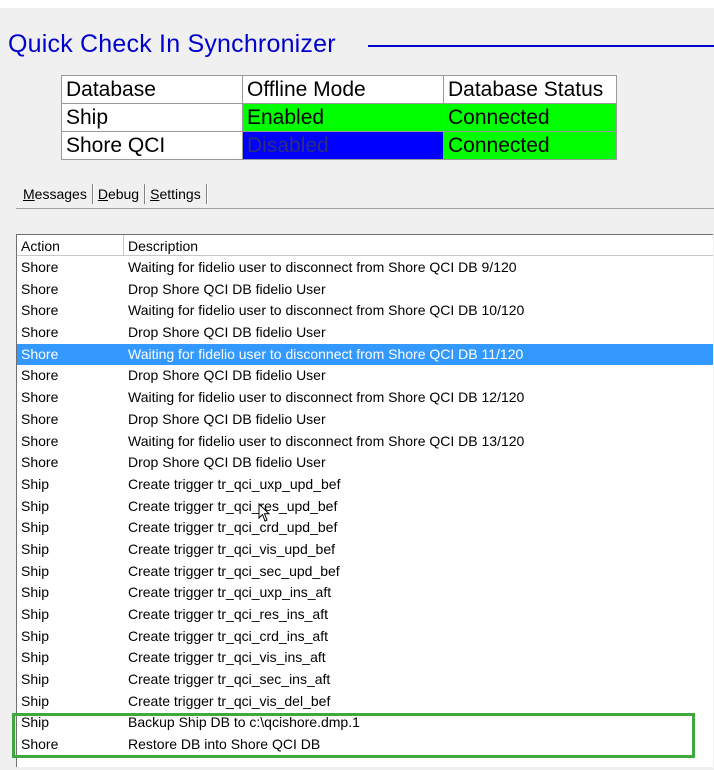 Image resolution: width=714 pixels, height=770 pixels. I want to click on table-row: Ship Create trigger tr_qci_sec_ins_aft, so click(365, 680).